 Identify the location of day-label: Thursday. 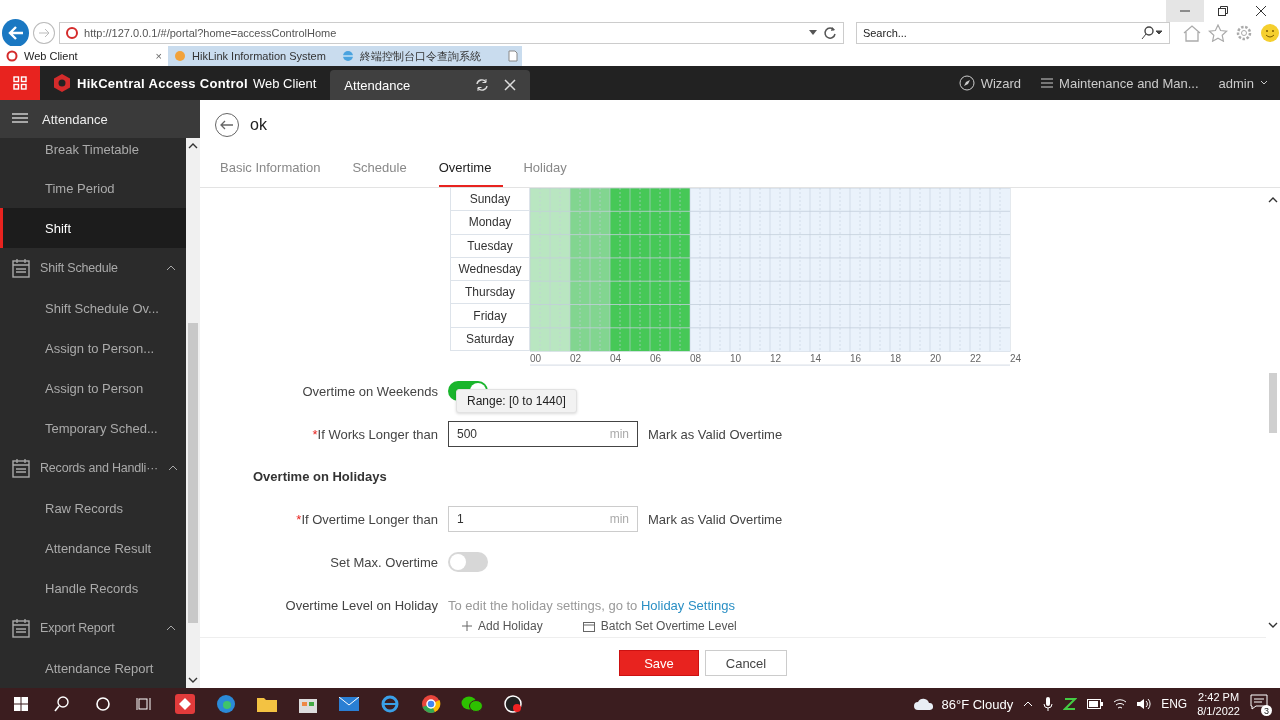
(490, 293).